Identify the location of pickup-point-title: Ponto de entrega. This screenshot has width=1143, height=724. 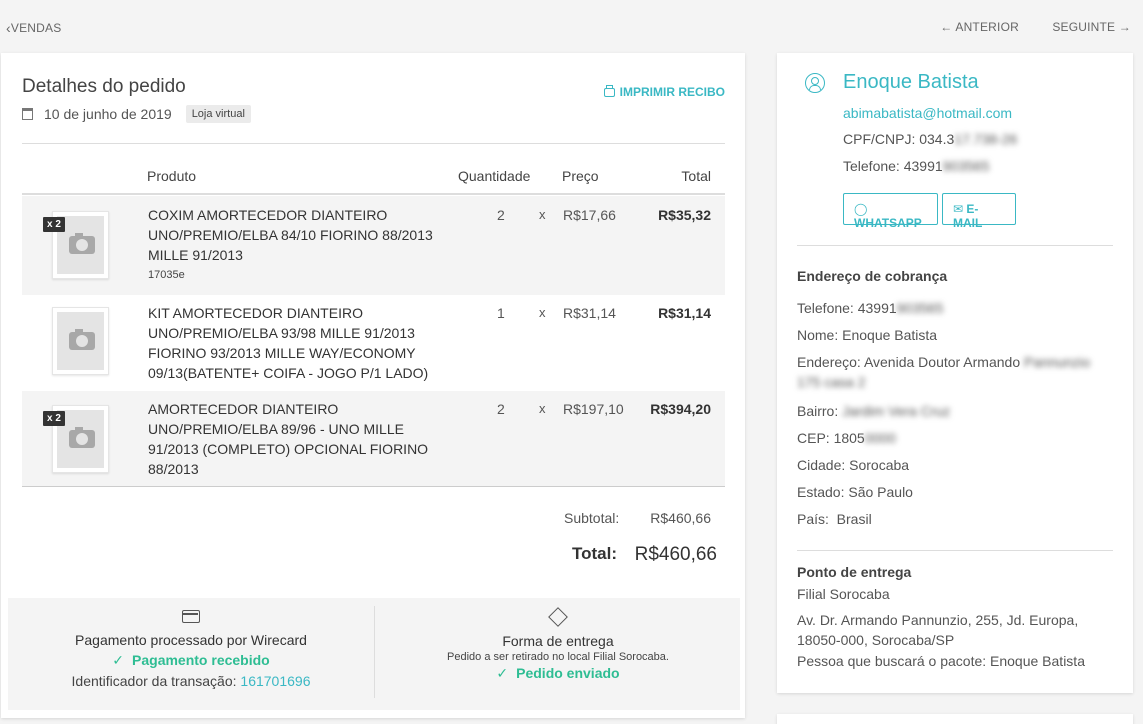
(854, 572).